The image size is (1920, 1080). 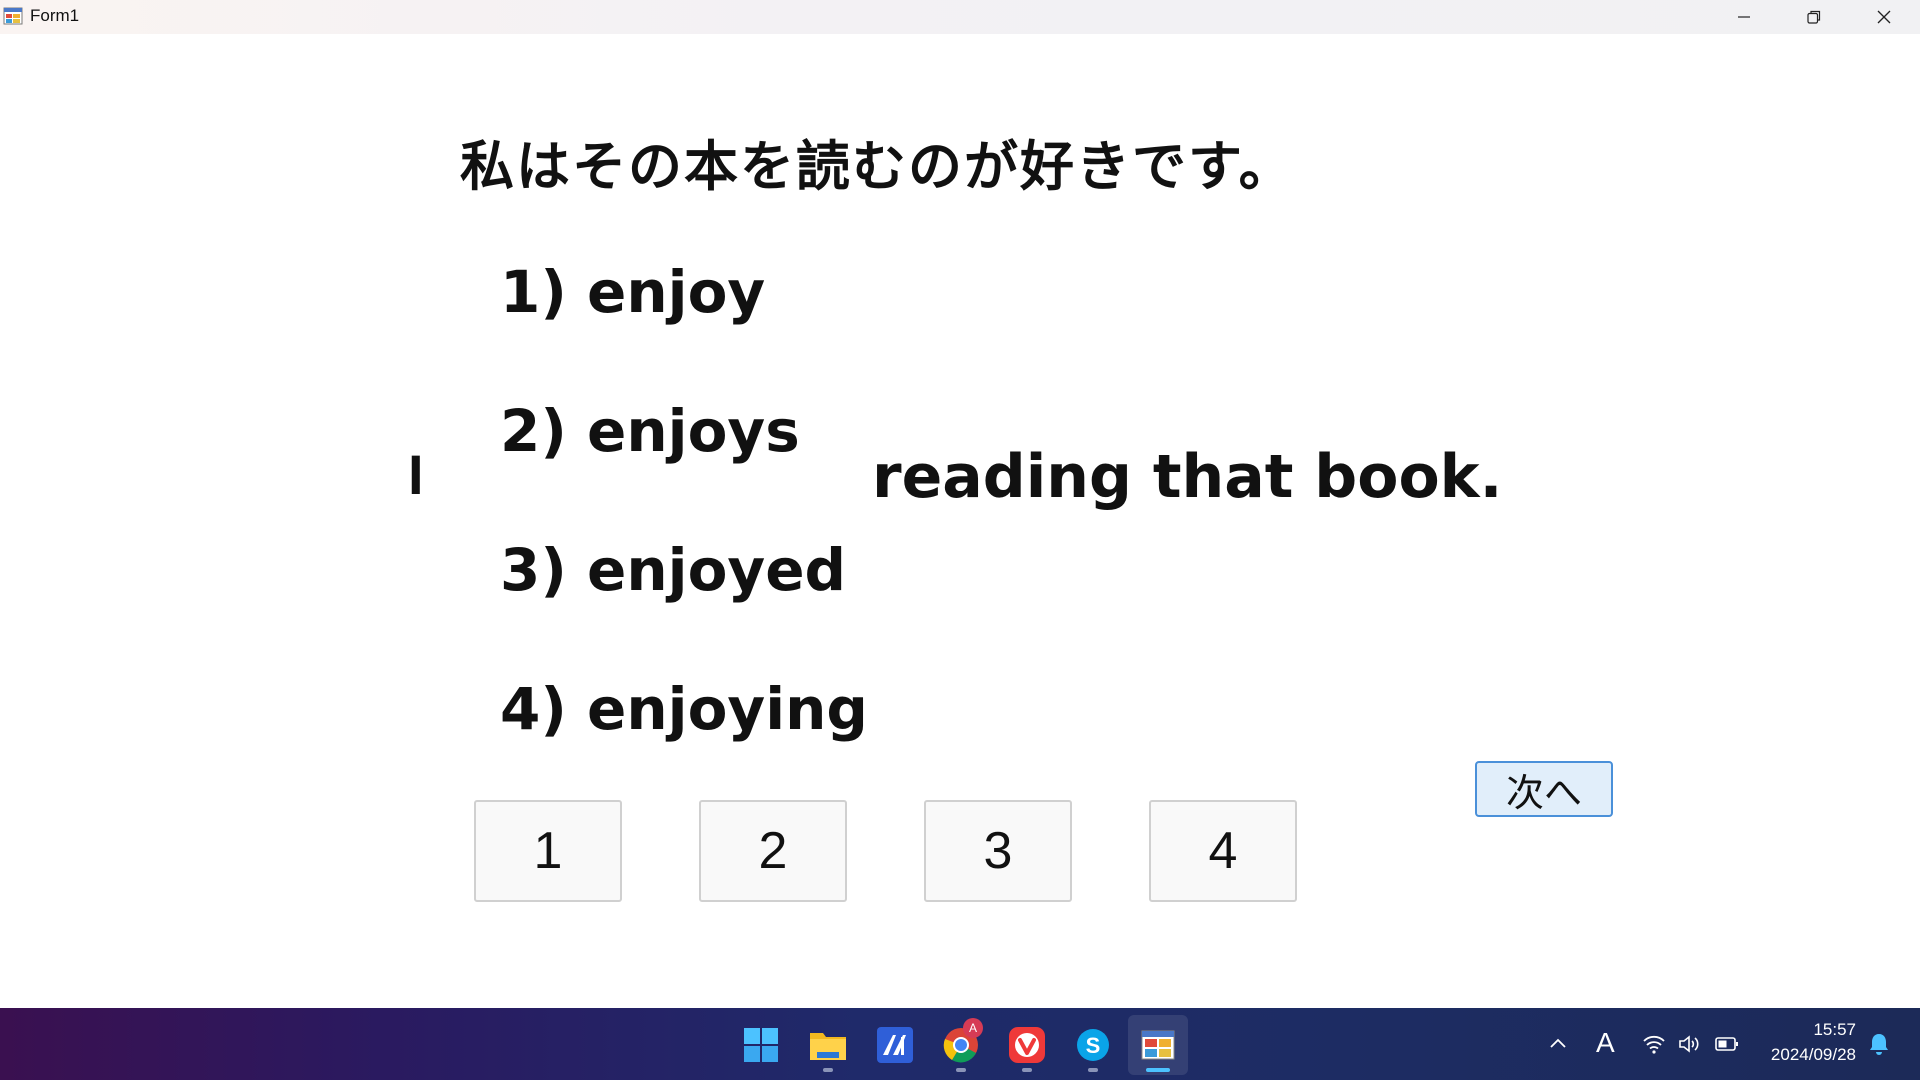 I want to click on ime-indicator: A, so click(x=1605, y=1043).